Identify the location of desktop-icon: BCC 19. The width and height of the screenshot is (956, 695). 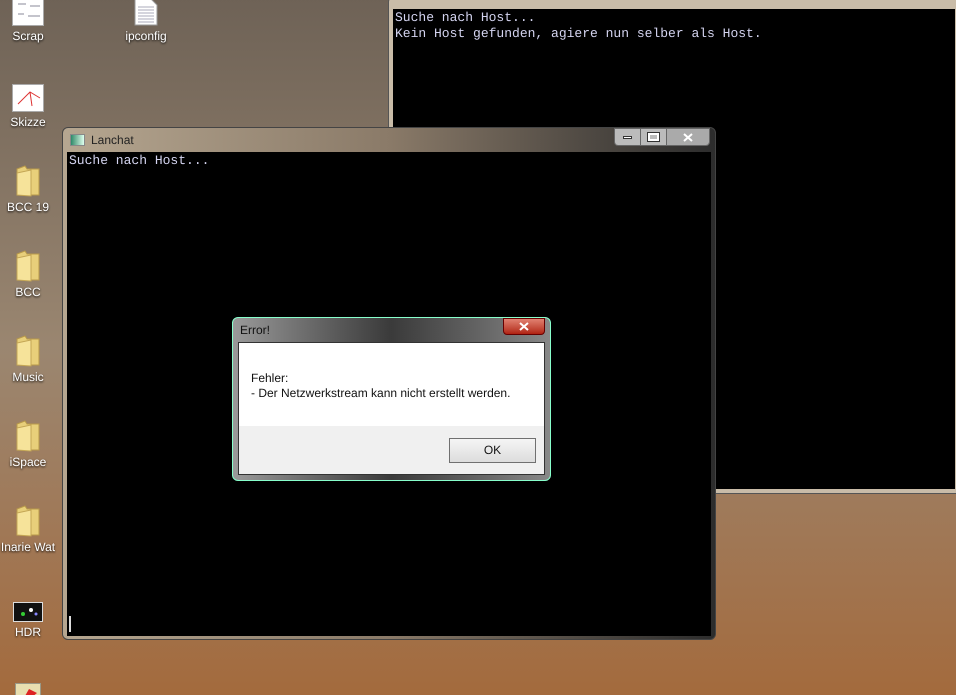
(29, 188).